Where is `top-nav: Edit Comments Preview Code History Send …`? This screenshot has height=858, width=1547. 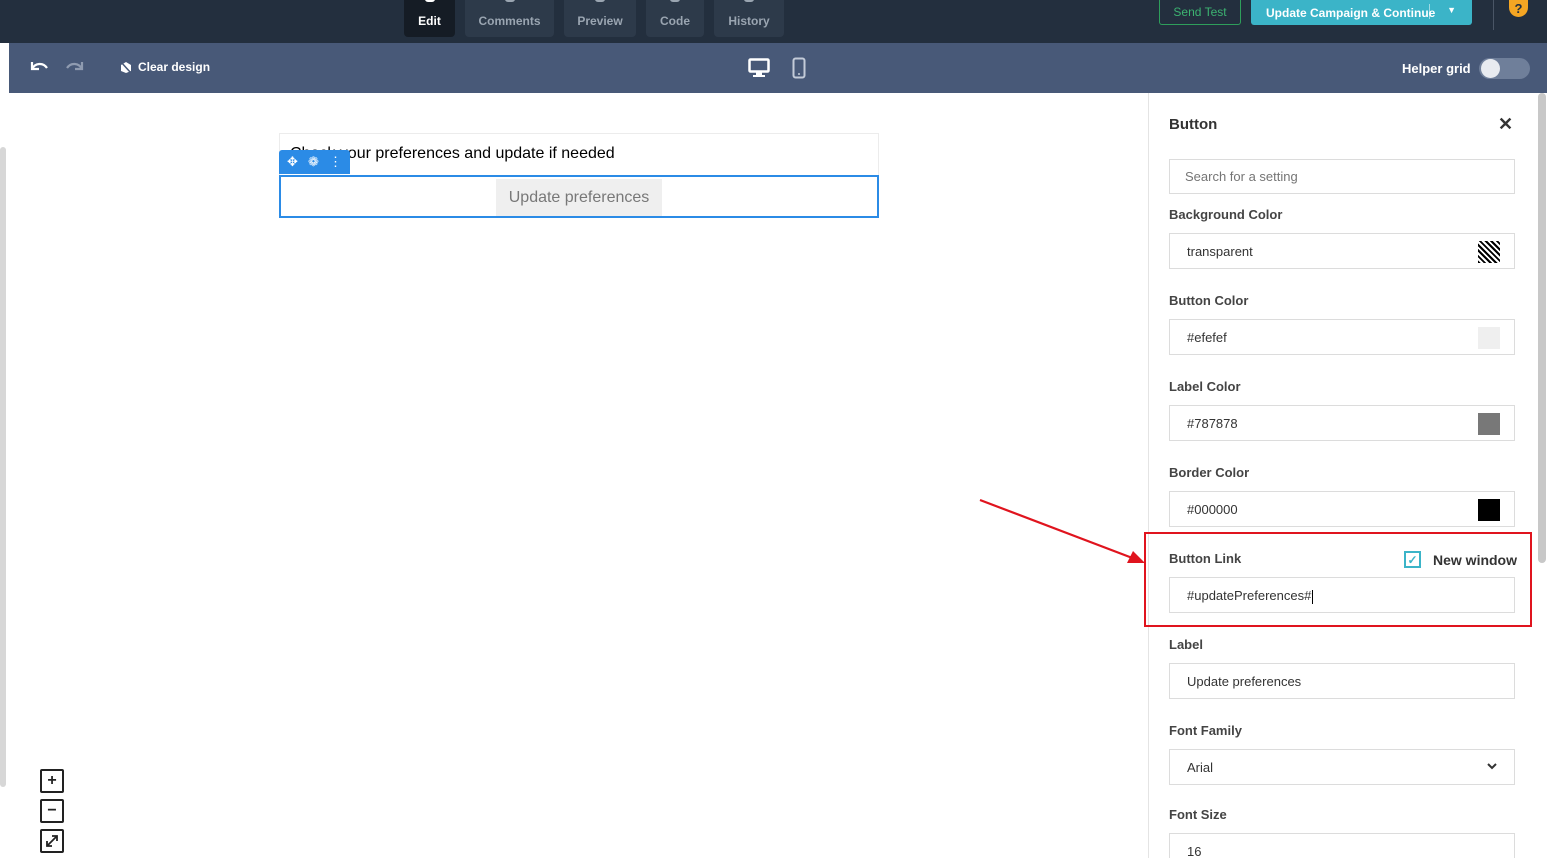
top-nav: Edit Comments Preview Code History Send … is located at coordinates (773, 21).